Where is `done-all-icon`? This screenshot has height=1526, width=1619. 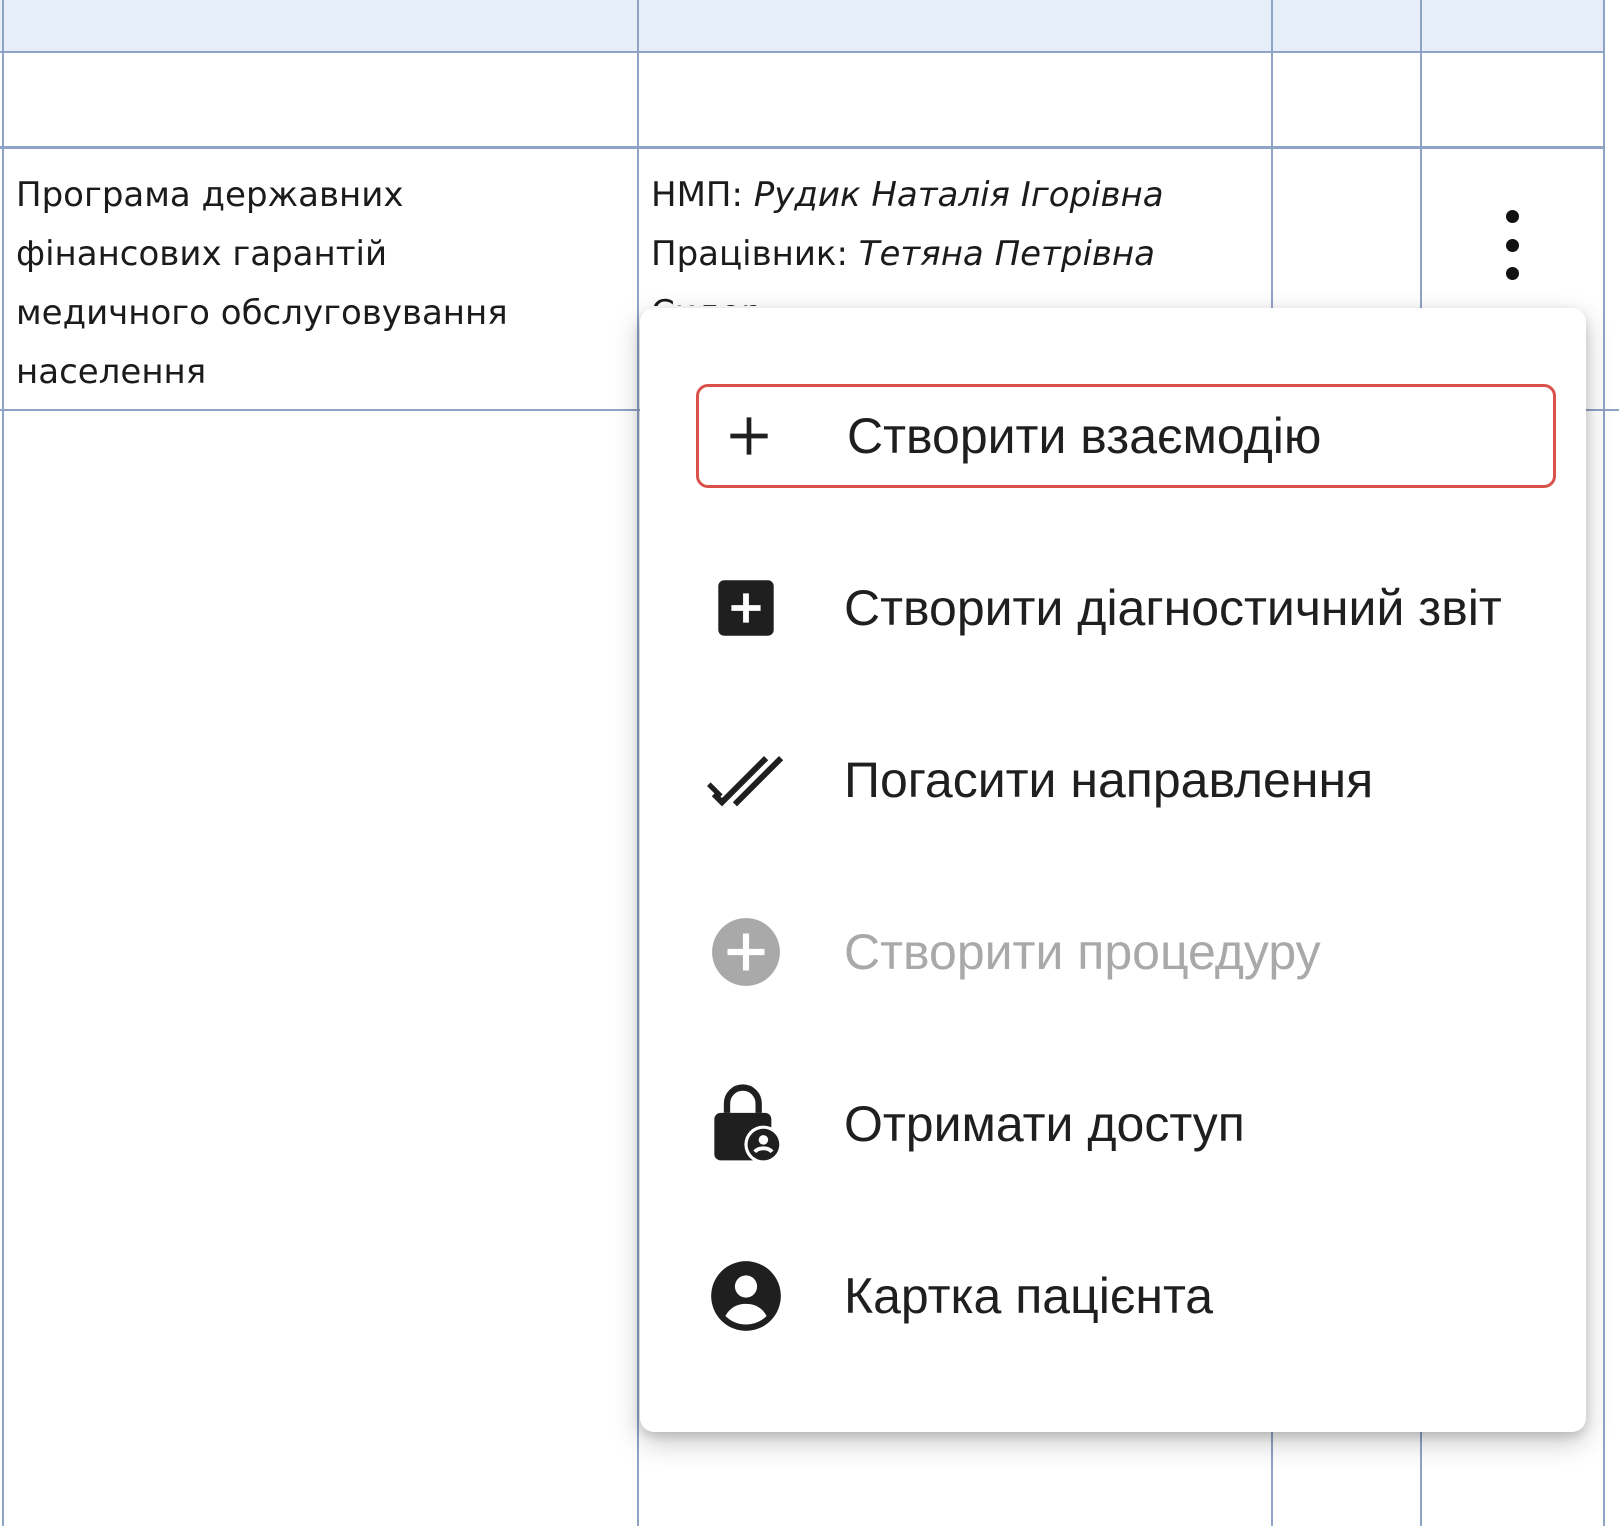
done-all-icon is located at coordinates (746, 780).